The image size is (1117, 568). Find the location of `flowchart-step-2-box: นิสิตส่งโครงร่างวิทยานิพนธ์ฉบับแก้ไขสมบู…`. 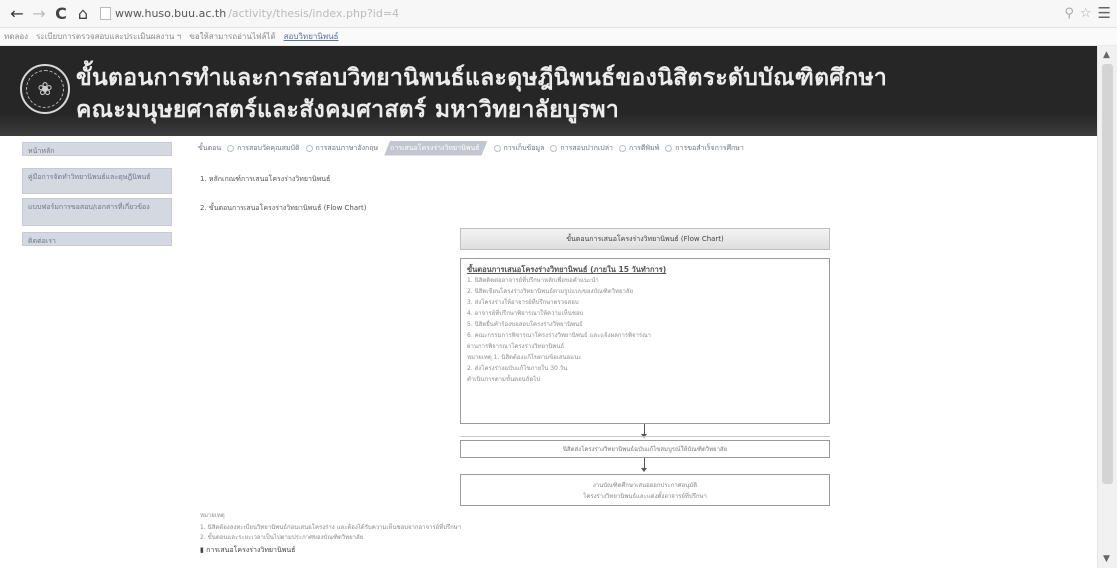

flowchart-step-2-box: นิสิตส่งโครงร่างวิทยานิพนธ์ฉบับแก้ไขสมบู… is located at coordinates (645, 449).